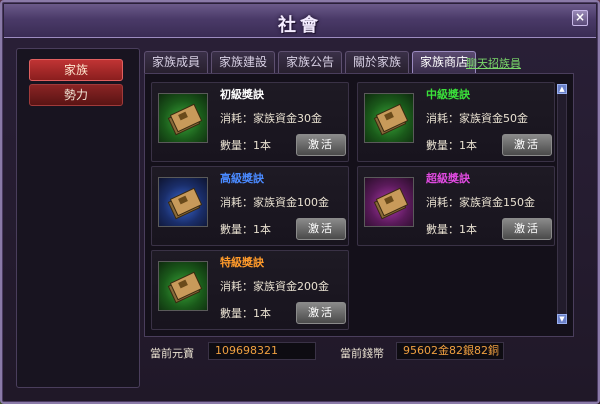  I want to click on shop-item-card: 高級獎訣 消耗：家族資金100金 數量：1本 激活, so click(250, 206).